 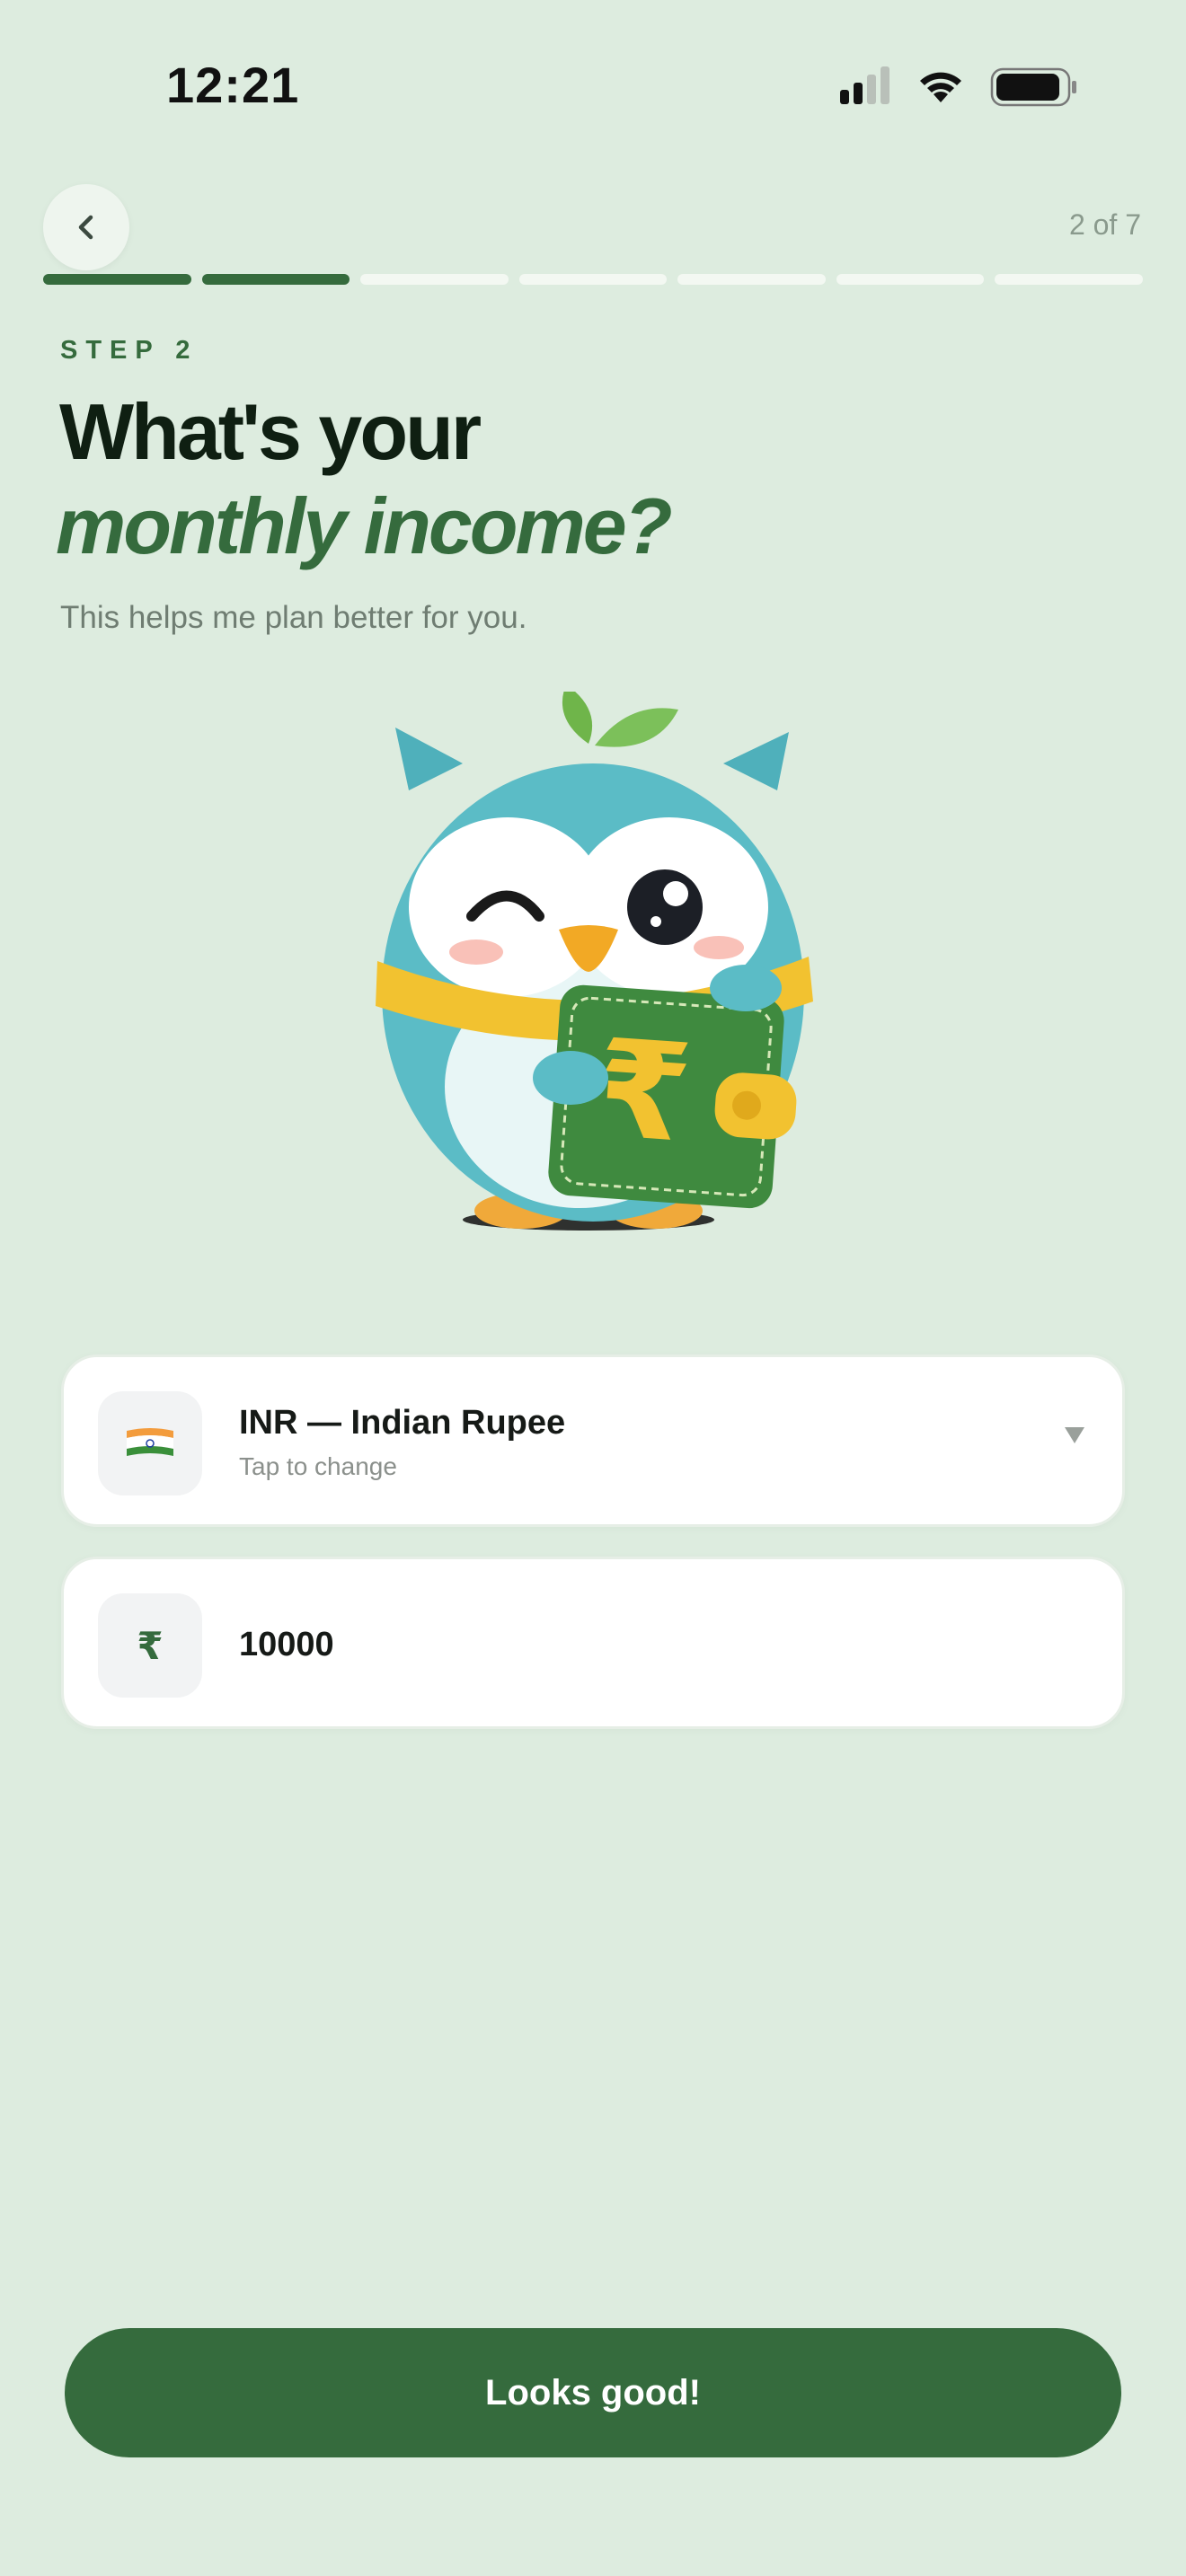 I want to click on flag-container, so click(x=150, y=1443).